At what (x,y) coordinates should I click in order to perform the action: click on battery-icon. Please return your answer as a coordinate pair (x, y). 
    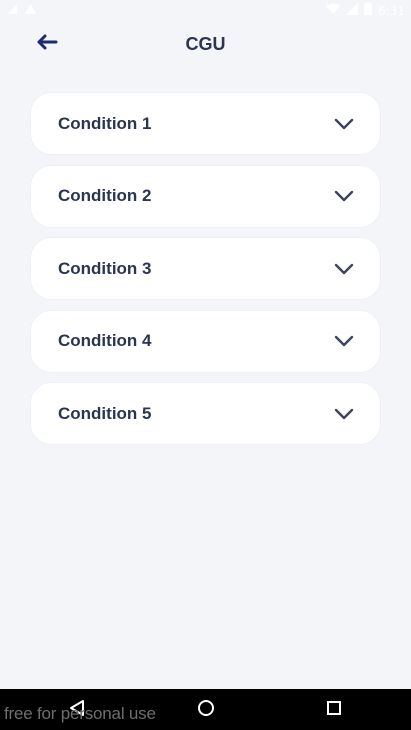
    Looking at the image, I should click on (368, 11).